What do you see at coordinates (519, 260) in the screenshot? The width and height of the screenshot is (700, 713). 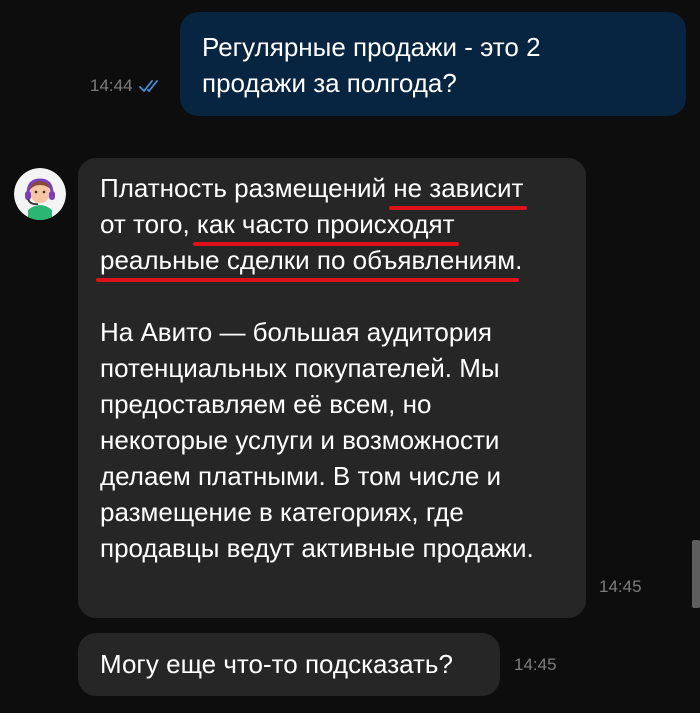 I see `message-text: .` at bounding box center [519, 260].